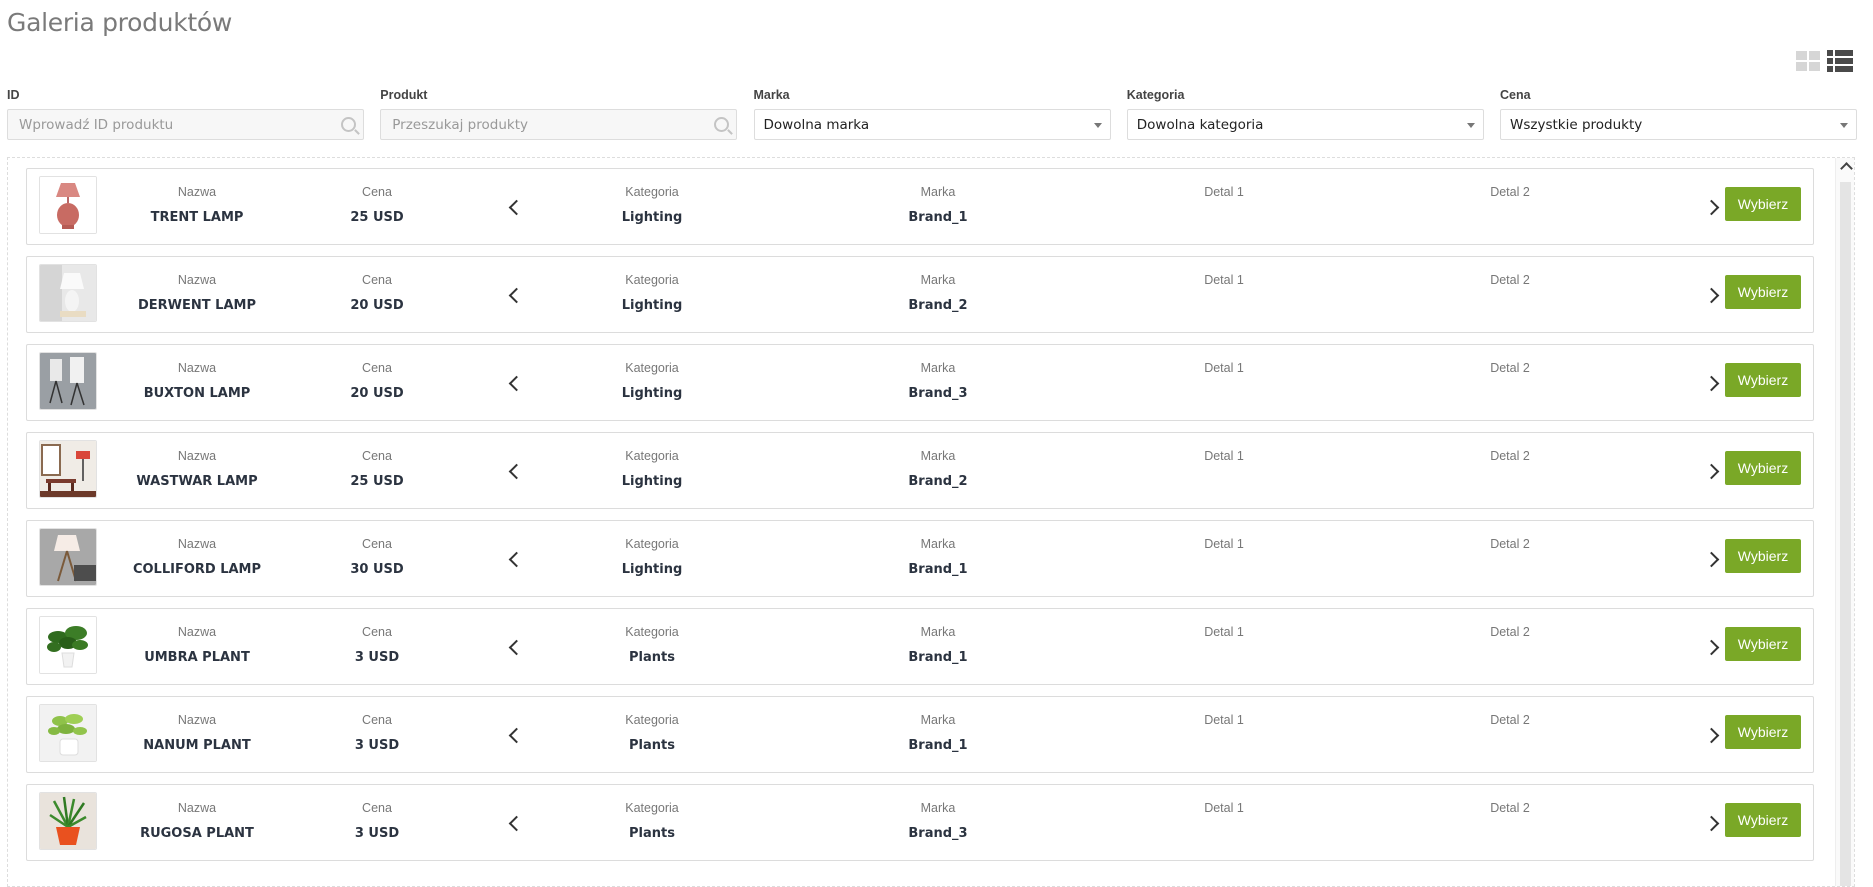 This screenshot has width=1873, height=887. Describe the element at coordinates (96, 124) in the screenshot. I see `id-search-placeholder: Wprowadź ID produktu` at that location.